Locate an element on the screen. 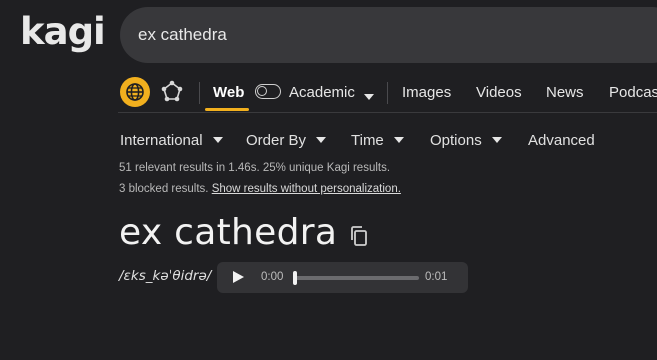 The width and height of the screenshot is (657, 360). tab-videos: Videos is located at coordinates (499, 92).